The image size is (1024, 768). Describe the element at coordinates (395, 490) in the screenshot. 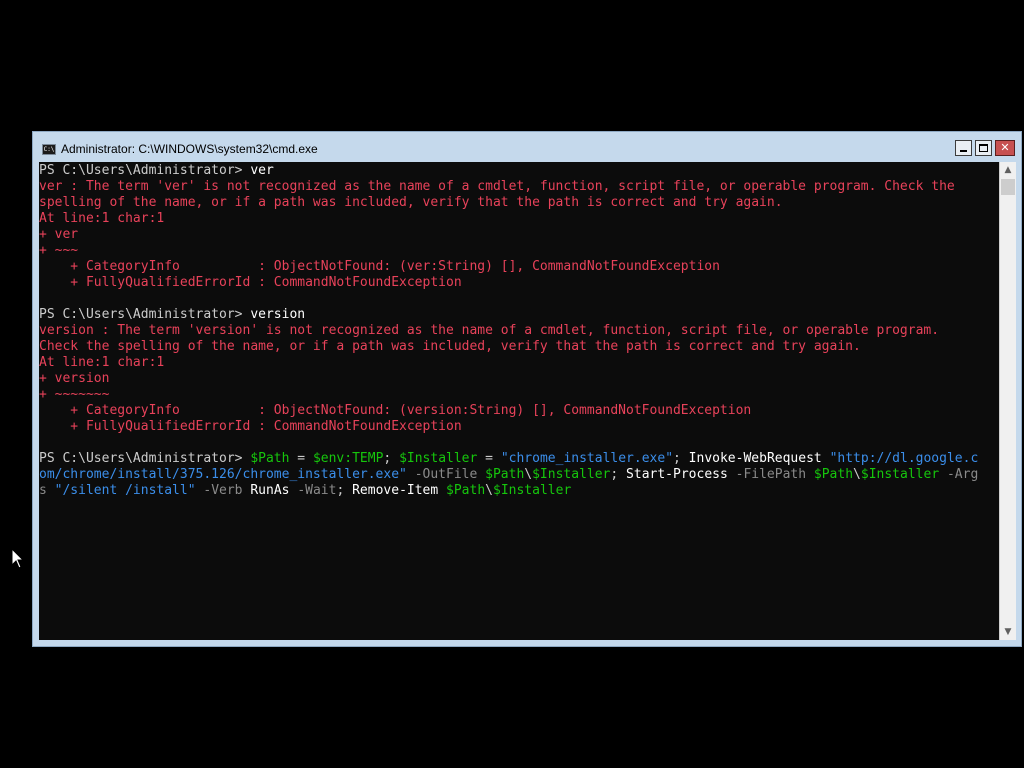

I see `console-text-segment: Remove-Item` at that location.